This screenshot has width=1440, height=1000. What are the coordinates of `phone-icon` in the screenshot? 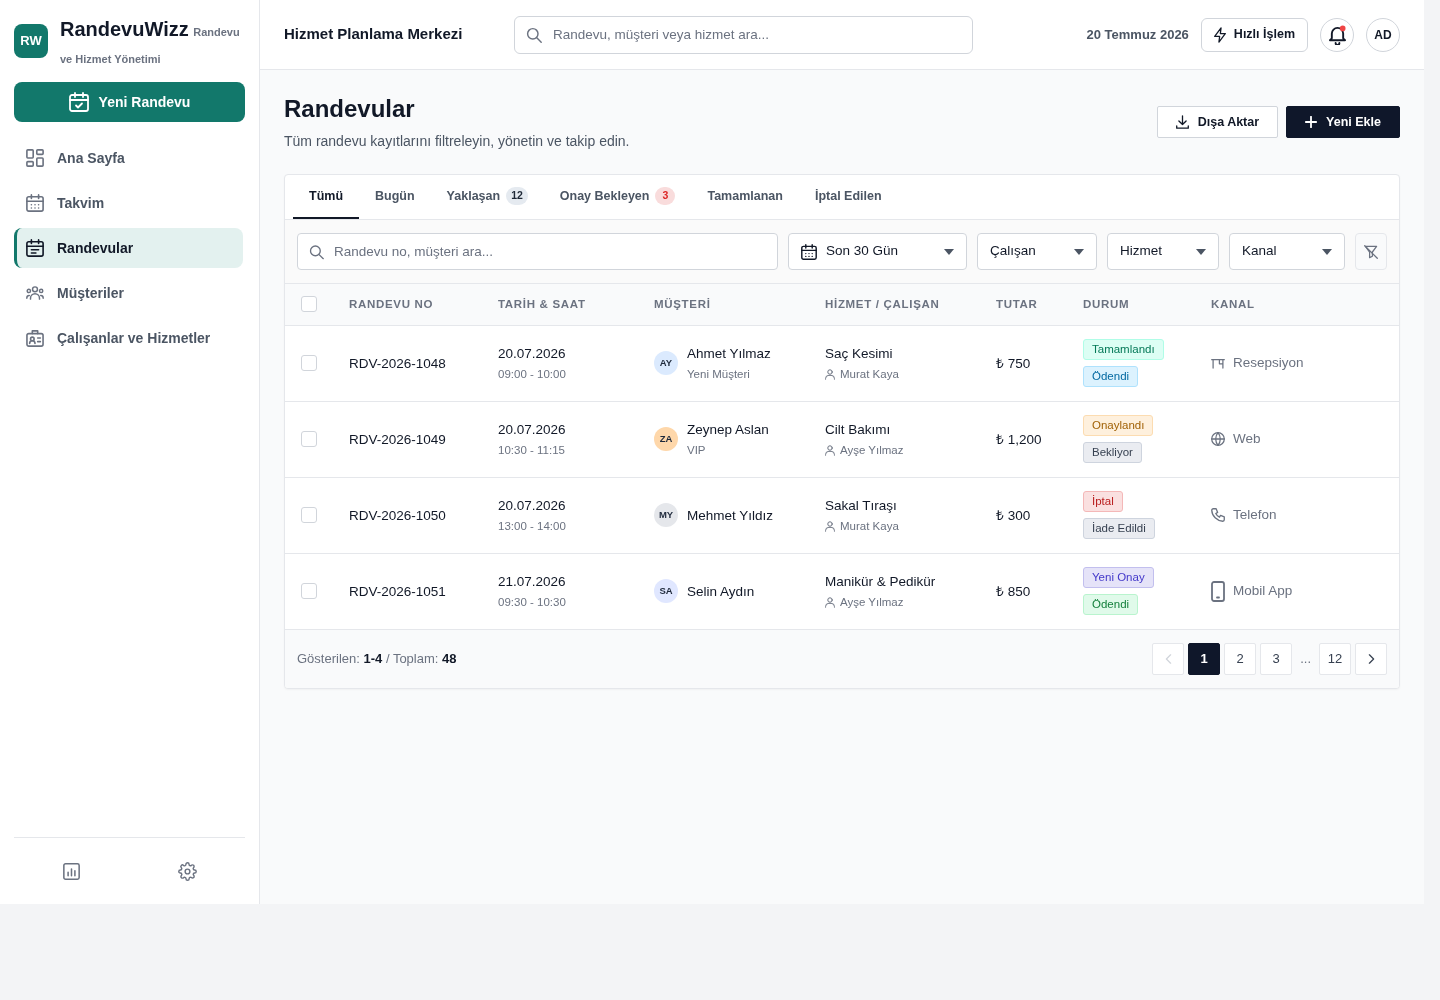 It's located at (1218, 515).